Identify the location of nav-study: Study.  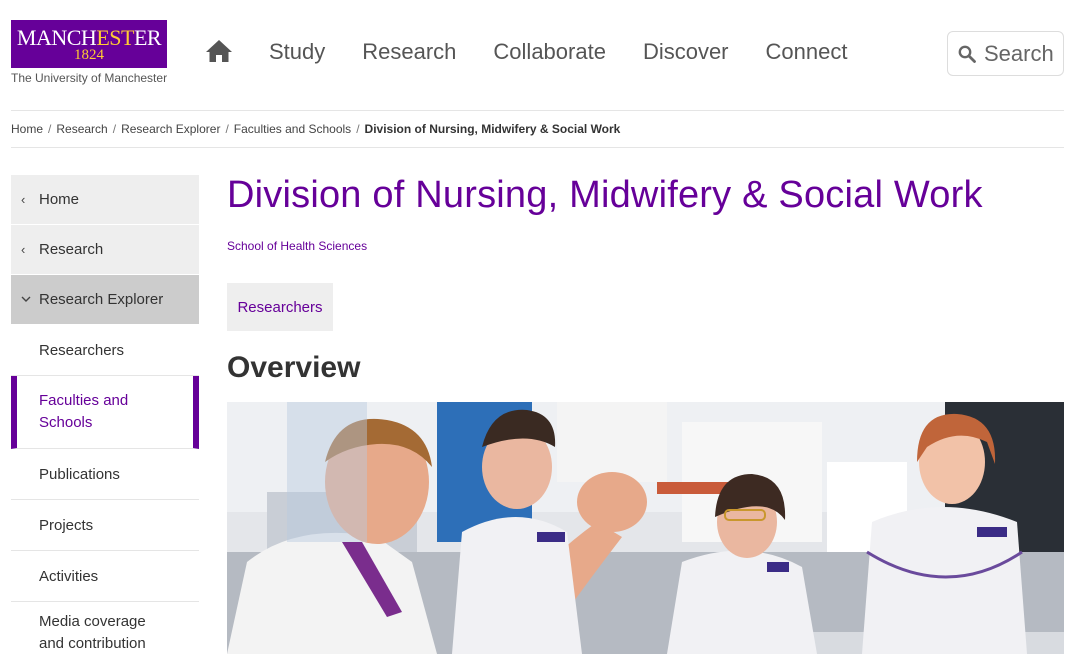
(297, 52).